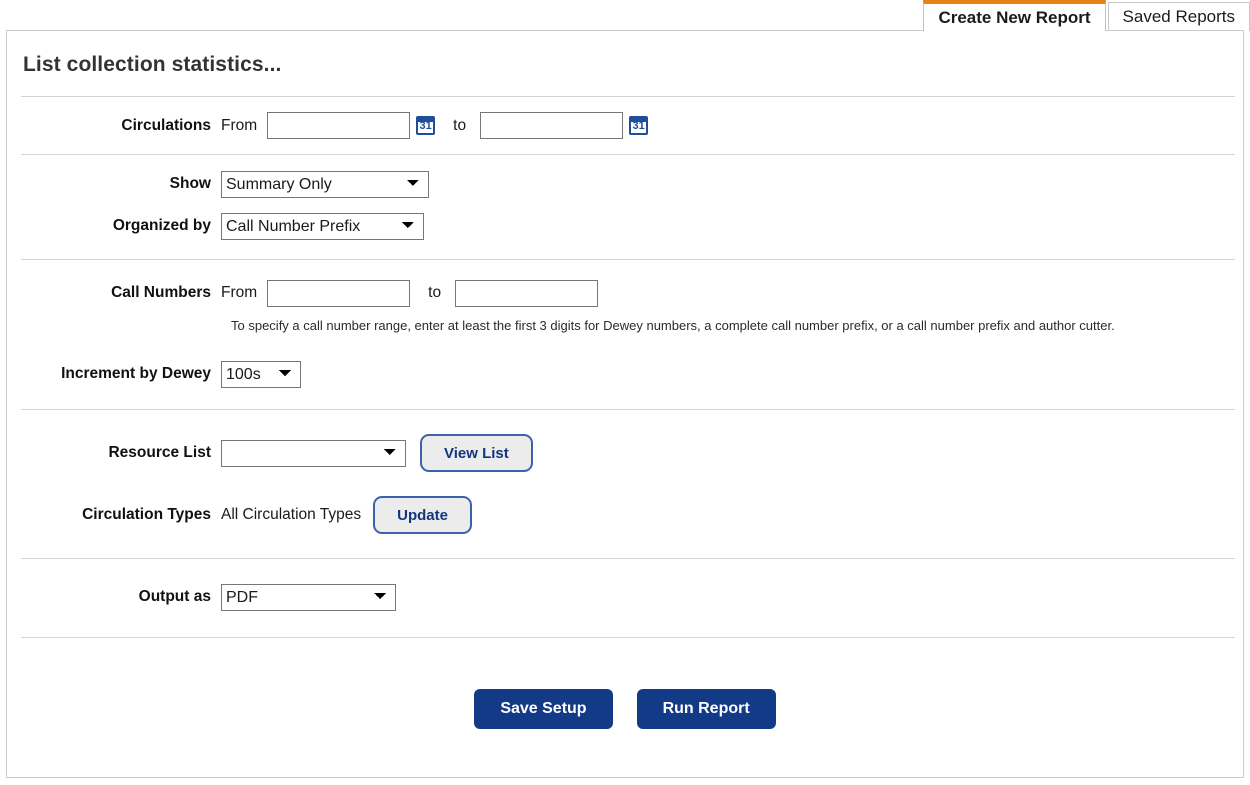 This screenshot has width=1250, height=785. Describe the element at coordinates (190, 183) in the screenshot. I see `show-label: Show` at that location.